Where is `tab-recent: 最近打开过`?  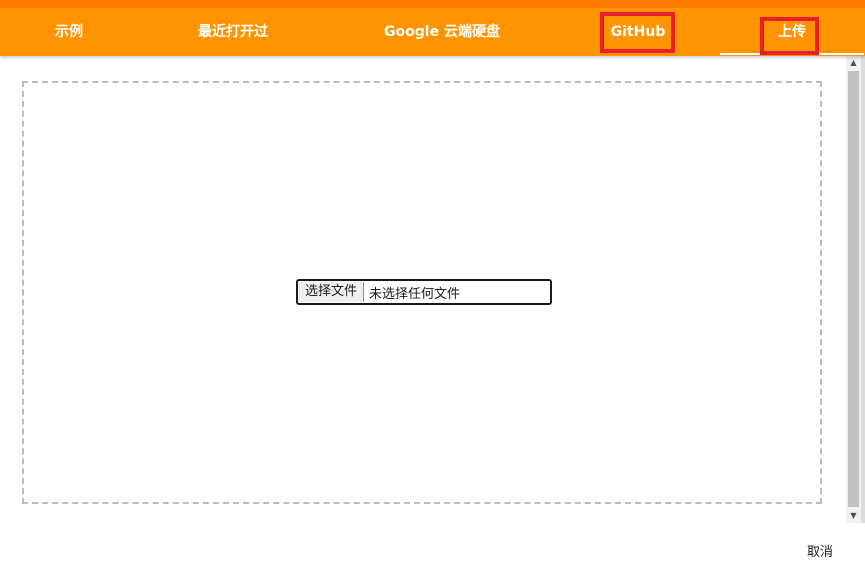
tab-recent: 最近打开过 is located at coordinates (233, 32).